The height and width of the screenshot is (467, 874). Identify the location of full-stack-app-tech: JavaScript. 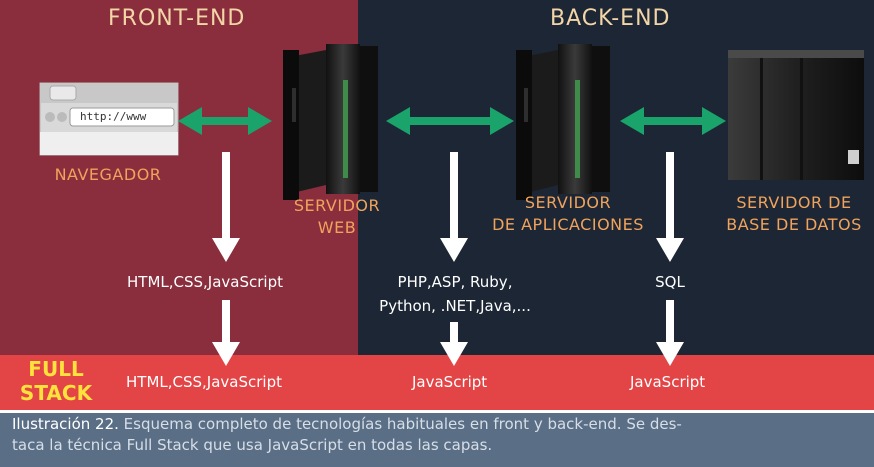
(450, 382).